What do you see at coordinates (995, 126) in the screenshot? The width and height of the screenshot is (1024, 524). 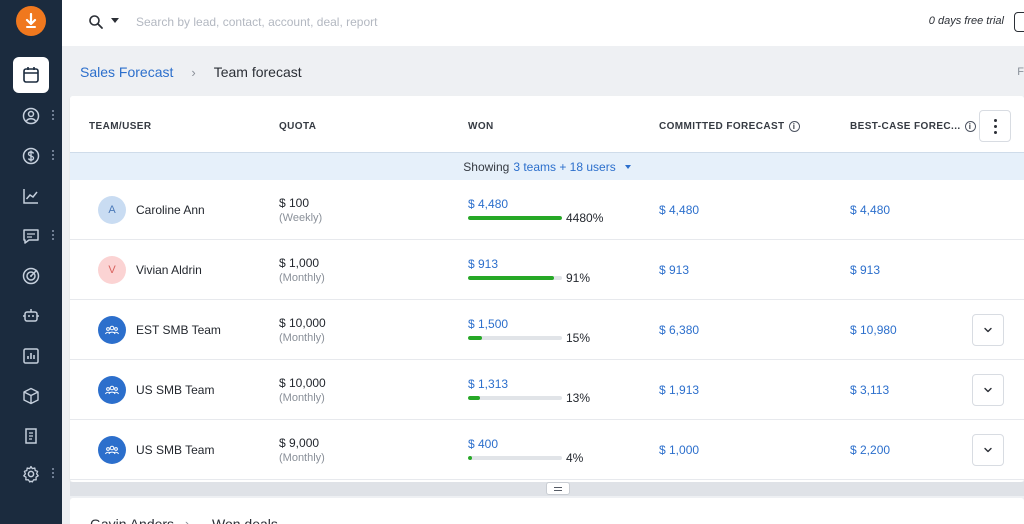 I see `table-options-button` at bounding box center [995, 126].